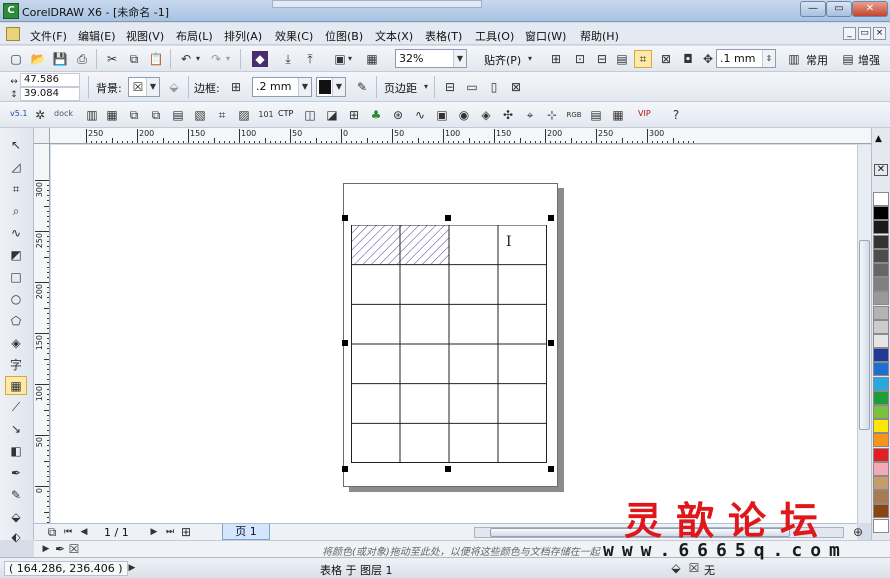  Describe the element at coordinates (599, 36) in the screenshot. I see `menu-help: 帮助(H)` at that location.